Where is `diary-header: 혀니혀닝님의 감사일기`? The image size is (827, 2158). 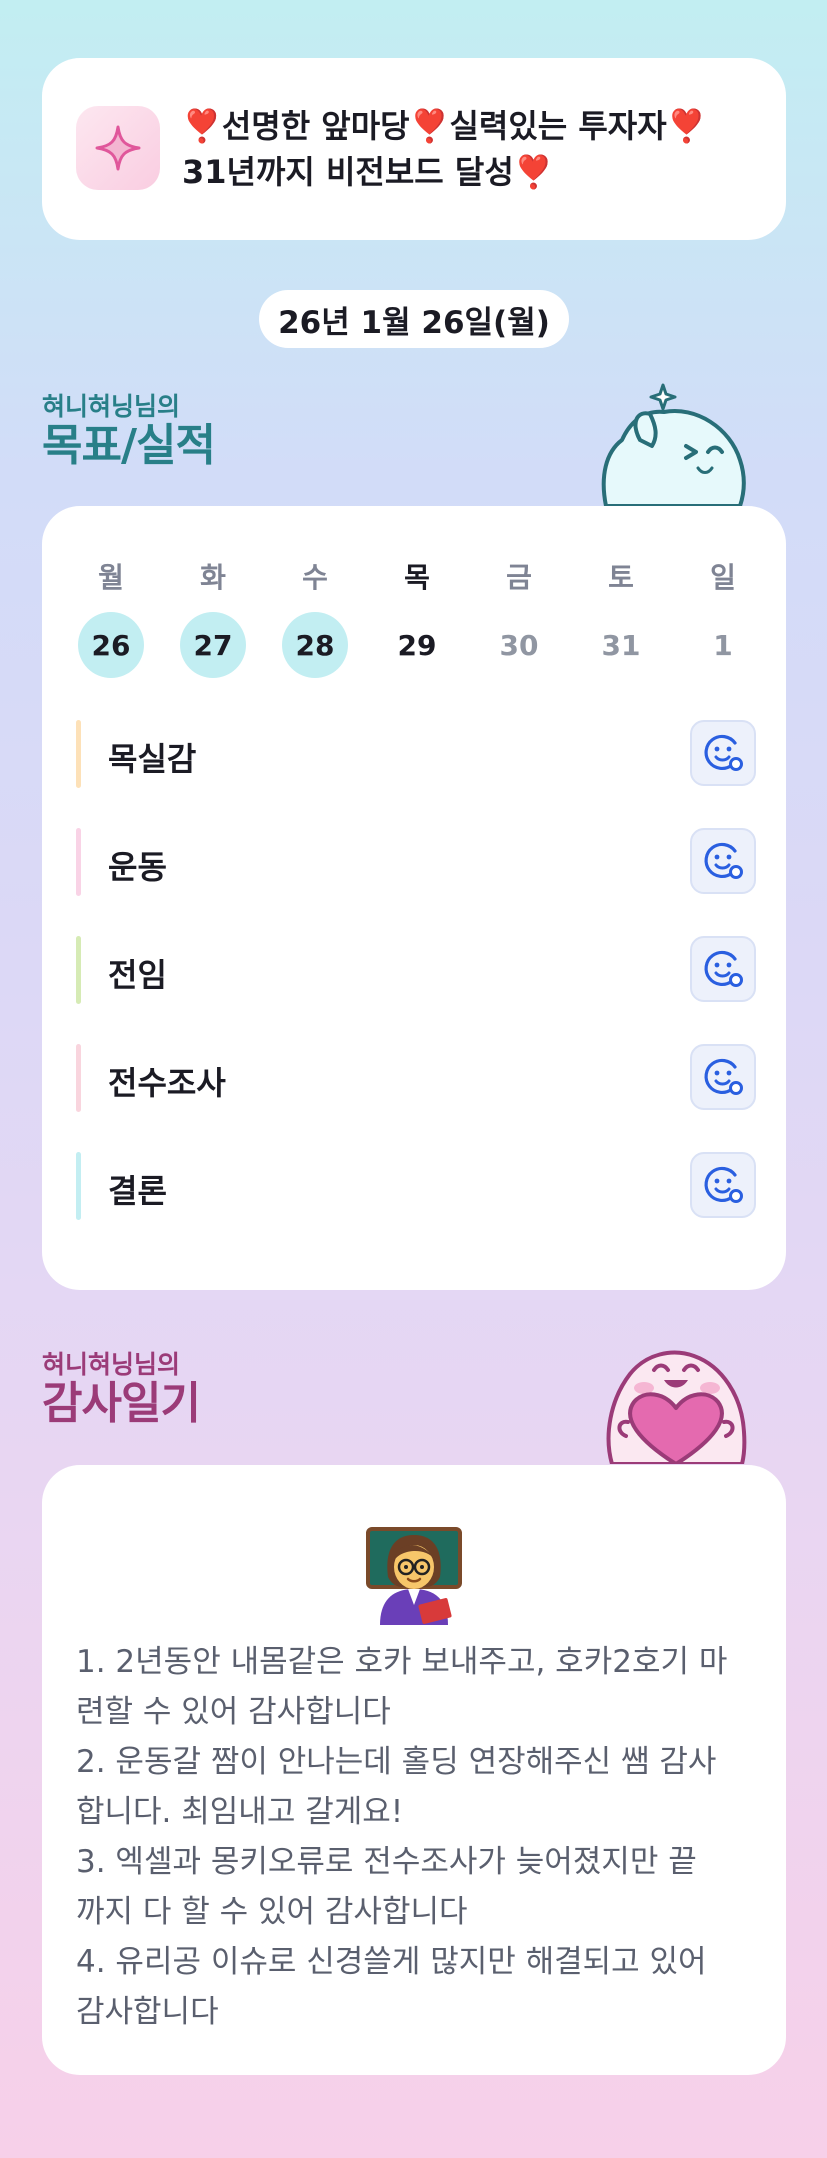 diary-header: 혀니혀닝님의 감사일기 is located at coordinates (121, 1389).